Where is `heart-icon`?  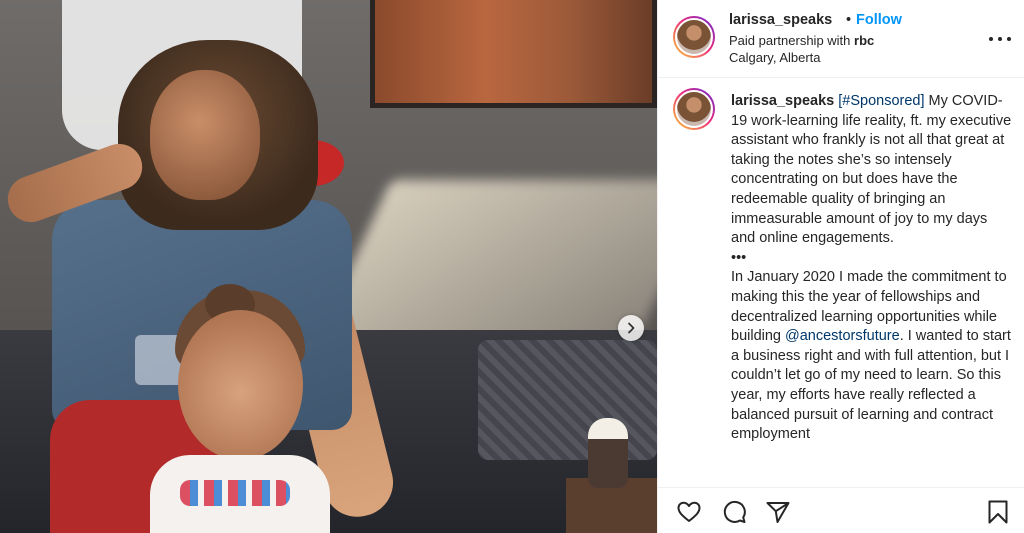 heart-icon is located at coordinates (689, 511).